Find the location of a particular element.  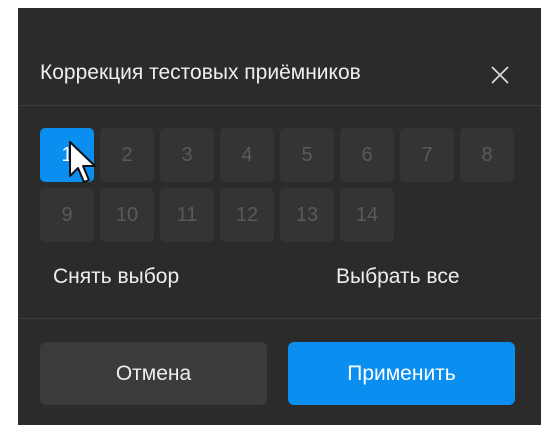

channel-button-5: 5 is located at coordinates (307, 155).